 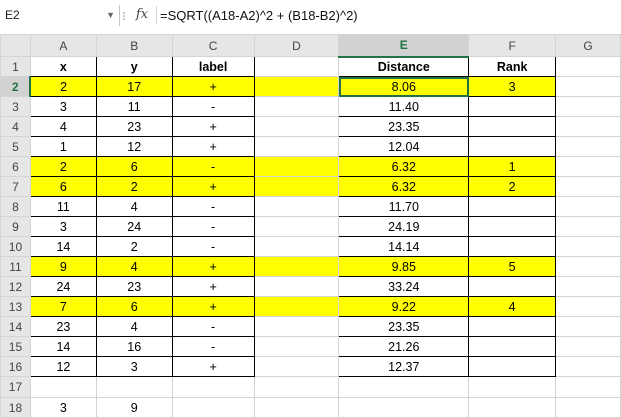 I want to click on cell-b5: 12, so click(x=134, y=146).